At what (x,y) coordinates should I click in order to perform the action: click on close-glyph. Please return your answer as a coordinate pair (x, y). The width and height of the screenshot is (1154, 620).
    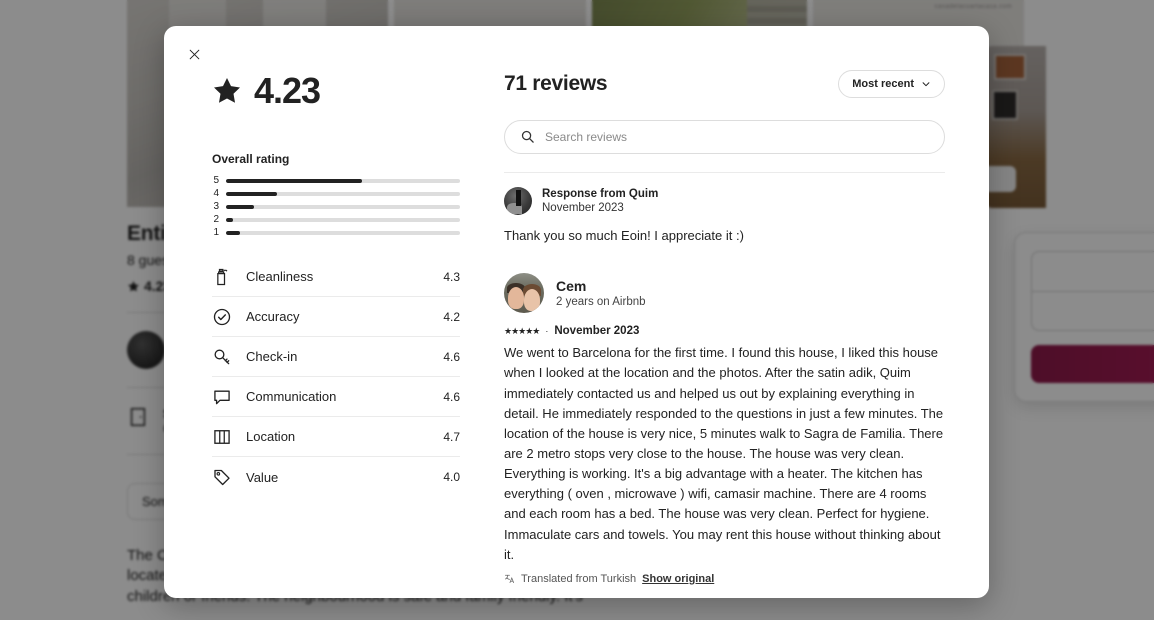
    Looking at the image, I should click on (194, 54).